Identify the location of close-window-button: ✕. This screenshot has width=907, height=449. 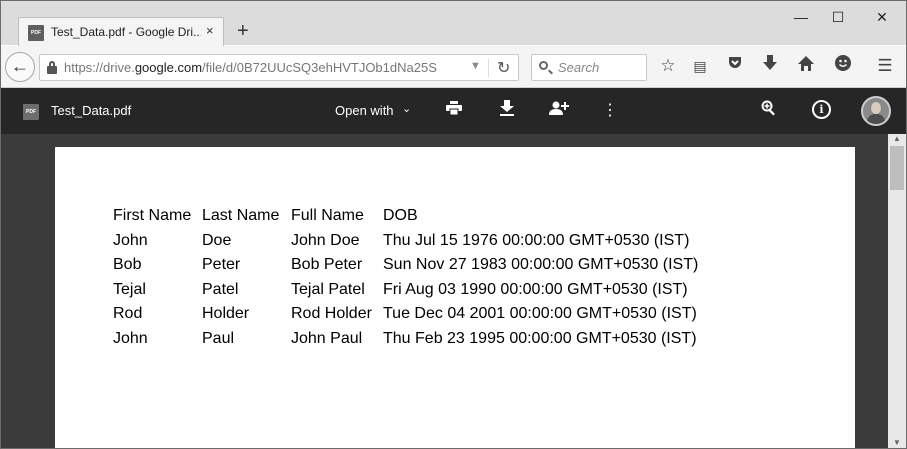
(882, 17).